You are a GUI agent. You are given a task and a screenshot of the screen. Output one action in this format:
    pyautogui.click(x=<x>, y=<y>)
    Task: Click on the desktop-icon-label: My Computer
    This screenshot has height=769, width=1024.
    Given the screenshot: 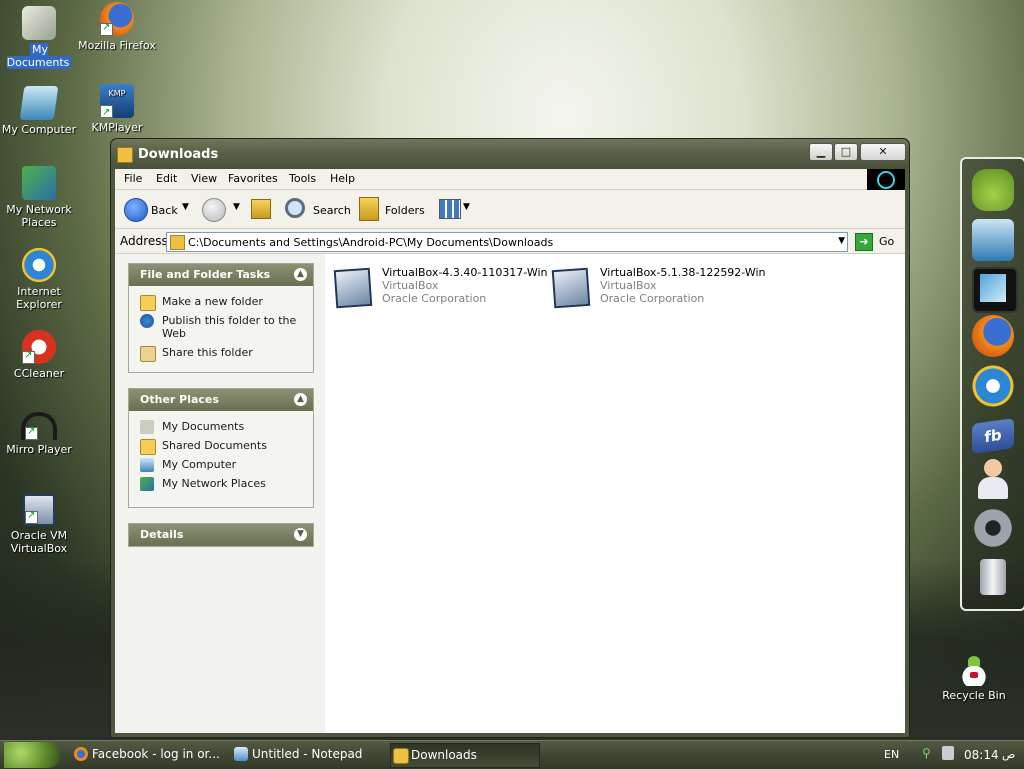 What is the action you would take?
    pyautogui.click(x=39, y=129)
    